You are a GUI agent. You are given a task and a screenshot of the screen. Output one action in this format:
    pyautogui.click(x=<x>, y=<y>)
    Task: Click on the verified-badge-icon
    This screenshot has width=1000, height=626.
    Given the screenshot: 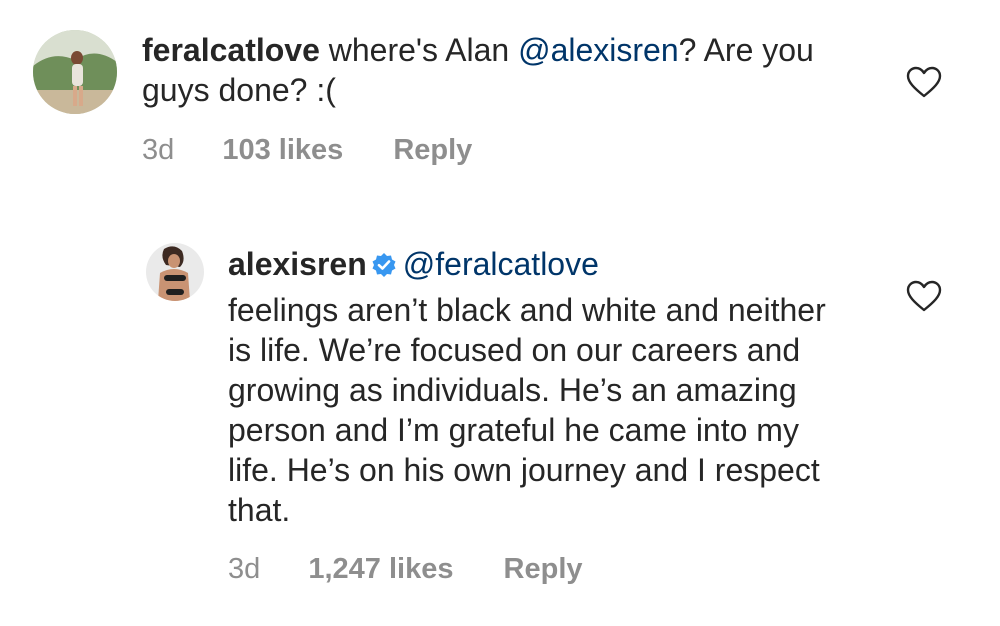 What is the action you would take?
    pyautogui.click(x=384, y=265)
    